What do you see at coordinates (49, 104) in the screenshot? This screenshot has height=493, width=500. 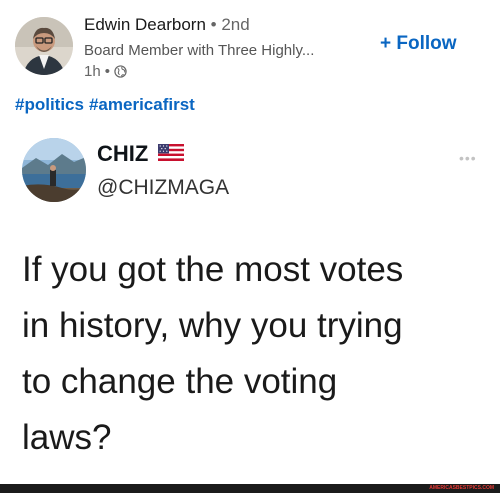 I see `hashtag-politics: #politics` at bounding box center [49, 104].